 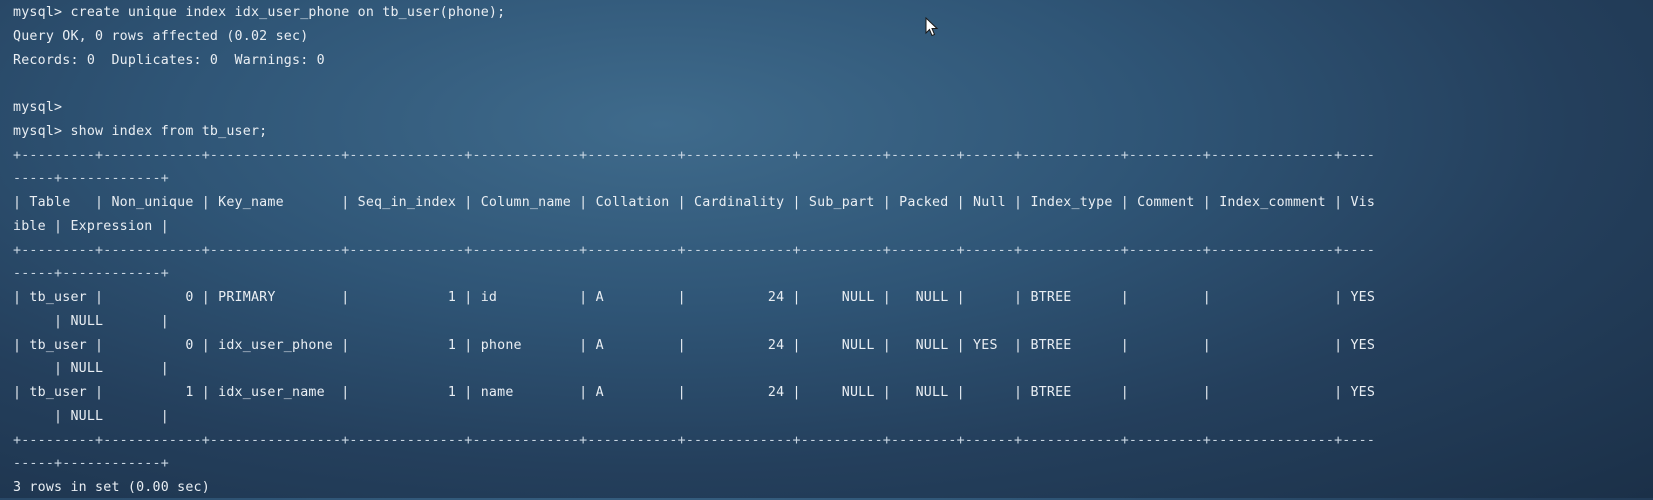 I want to click on terminal-line-row-count: 3 rows in set (0.00 sec), so click(x=111, y=487).